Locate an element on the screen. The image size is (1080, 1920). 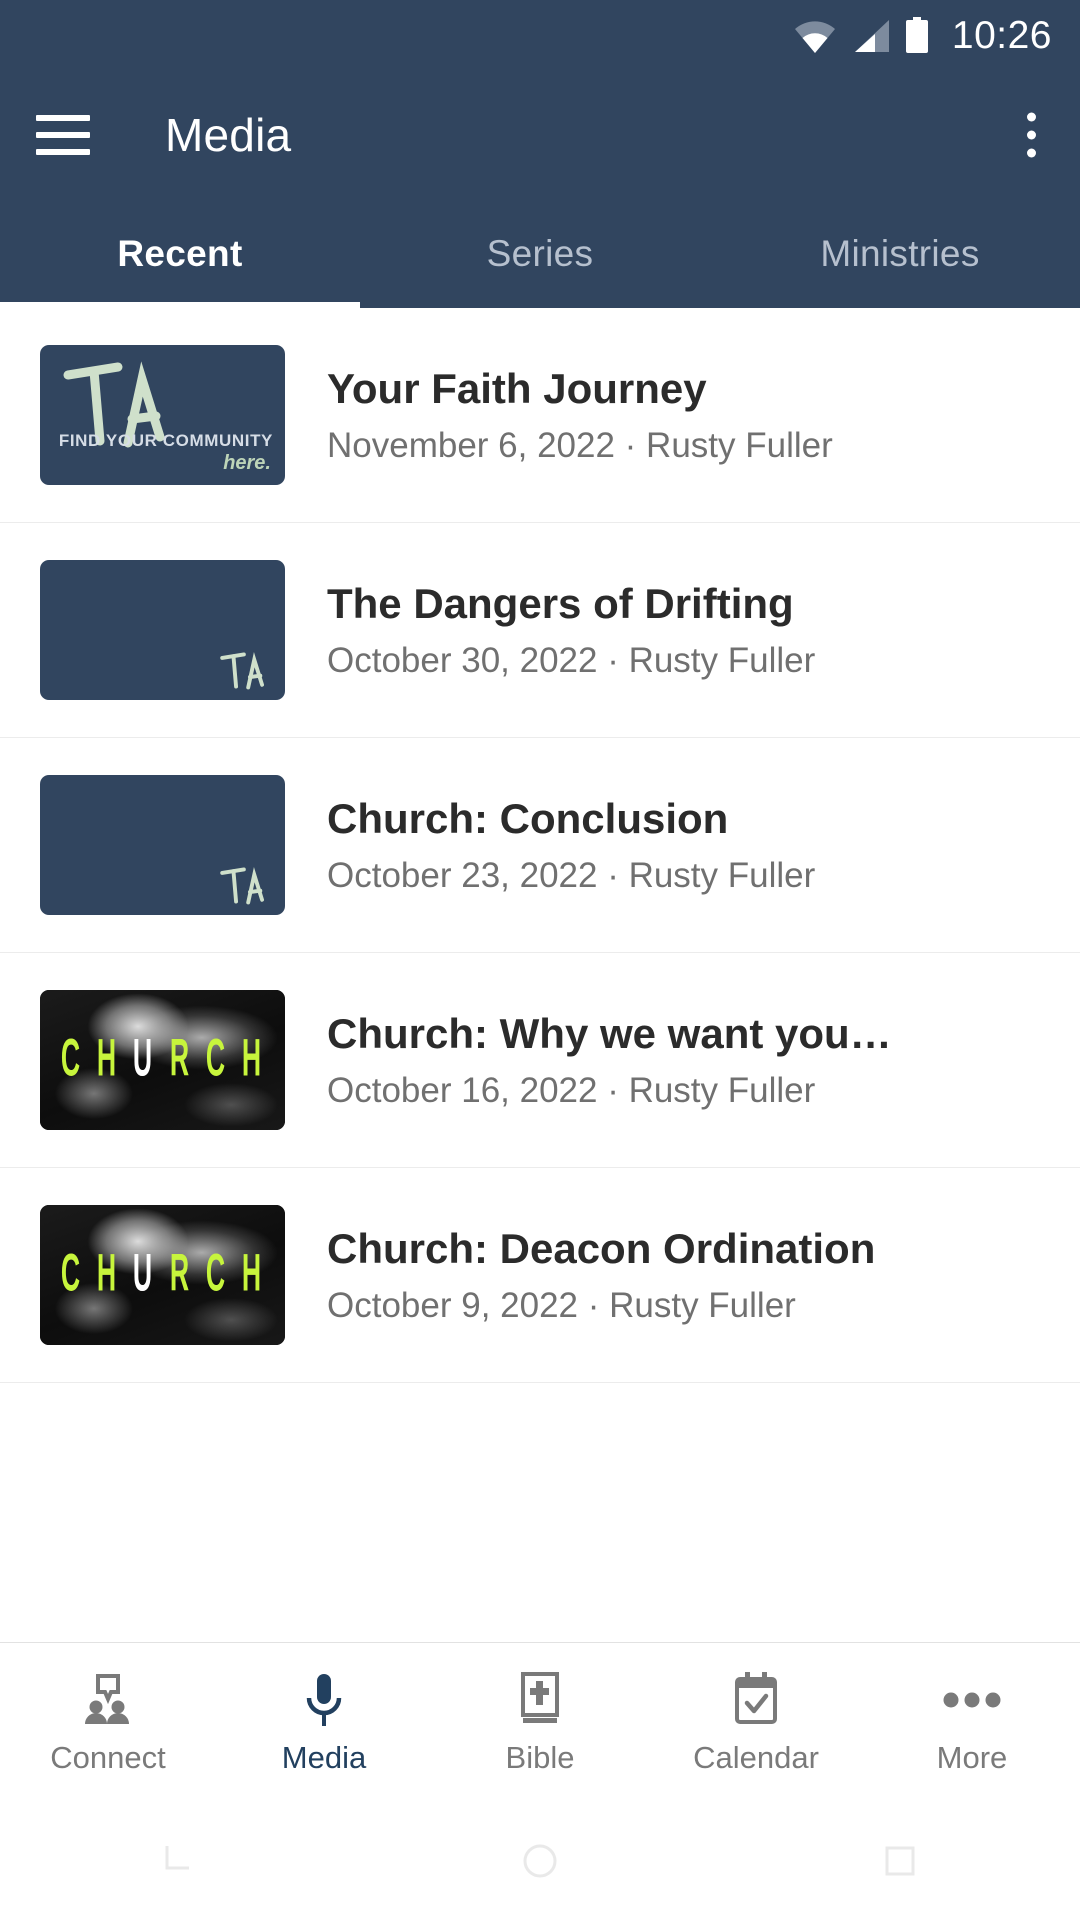
nav-item-media: Media is located at coordinates (324, 1722).